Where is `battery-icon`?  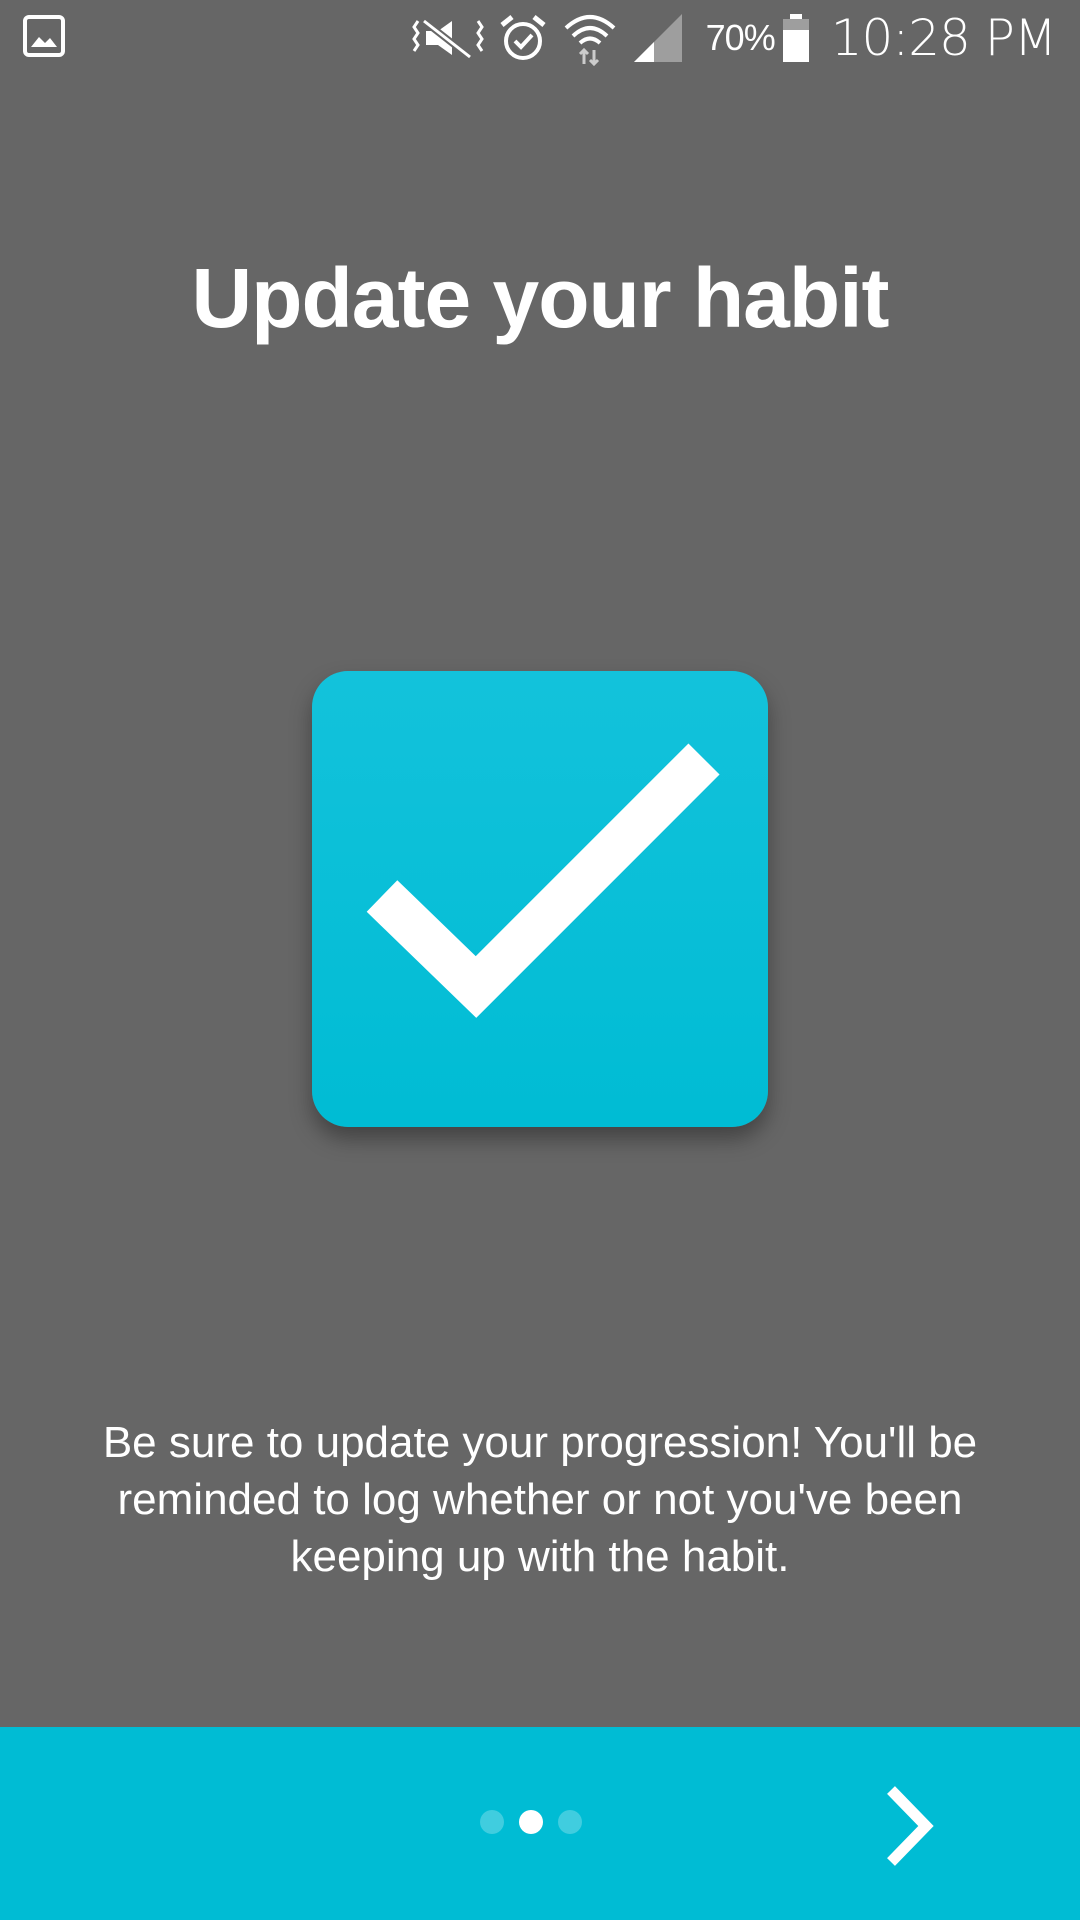
battery-icon is located at coordinates (796, 38).